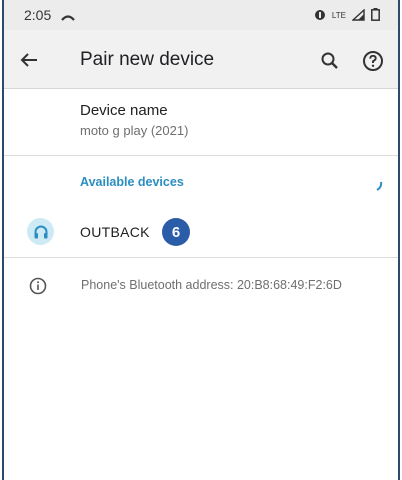 This screenshot has width=402, height=480. I want to click on device-name-label: Device name, so click(124, 110).